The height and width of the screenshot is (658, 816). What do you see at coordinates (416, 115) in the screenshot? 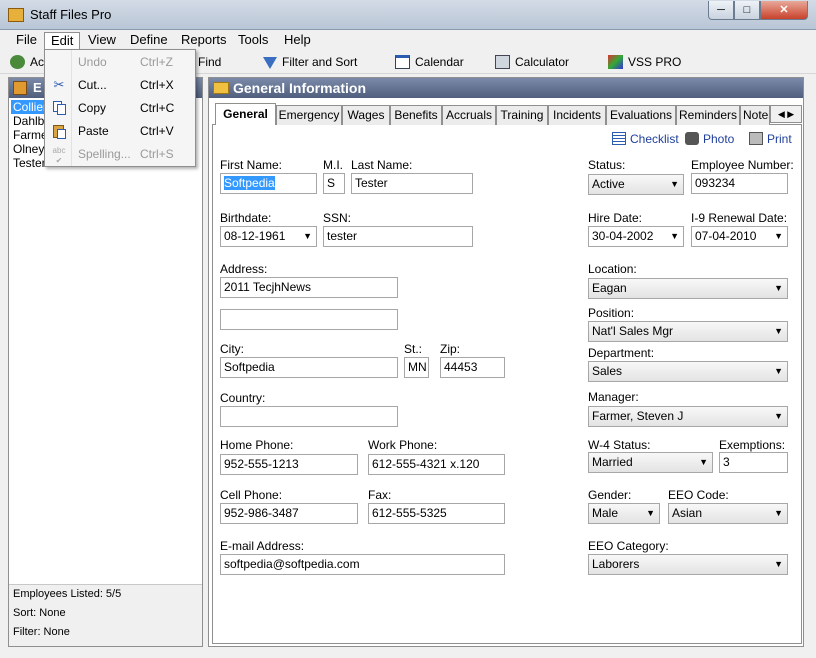
I see `tab-benefits: Benefits` at bounding box center [416, 115].